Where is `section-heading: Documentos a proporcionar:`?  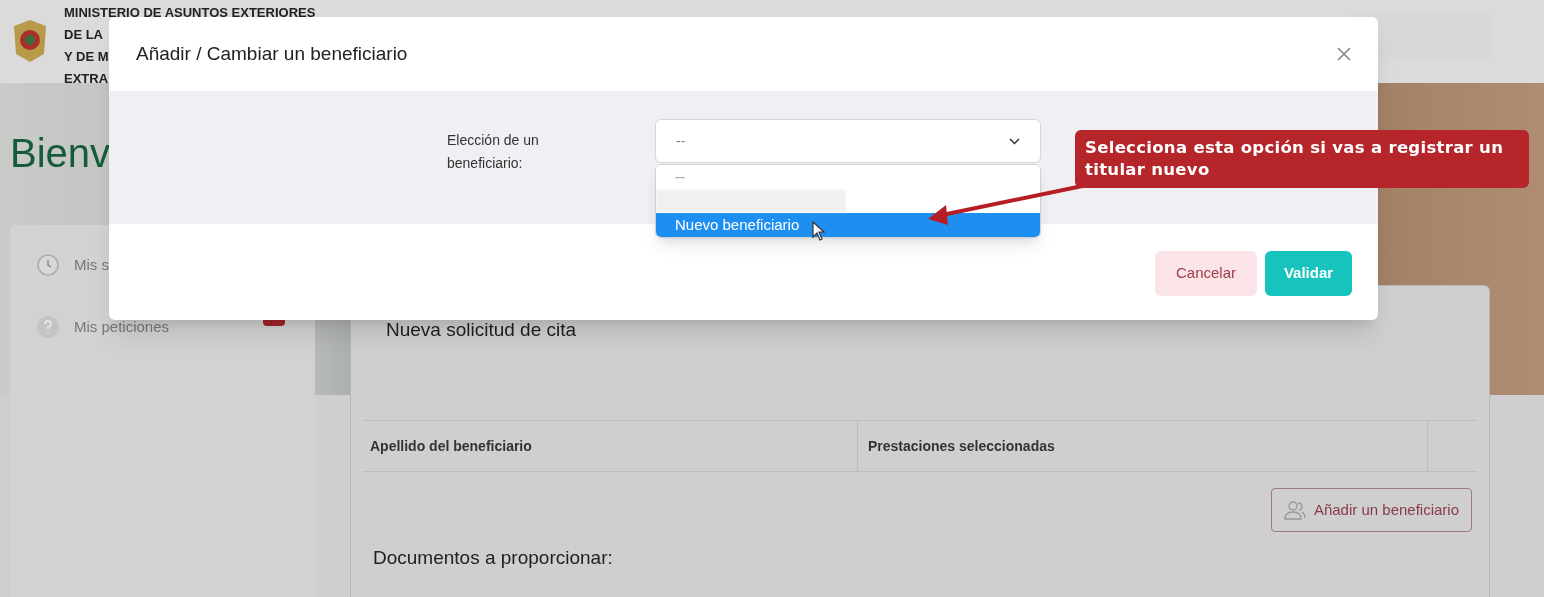
section-heading: Documentos a proporcionar: is located at coordinates (493, 558).